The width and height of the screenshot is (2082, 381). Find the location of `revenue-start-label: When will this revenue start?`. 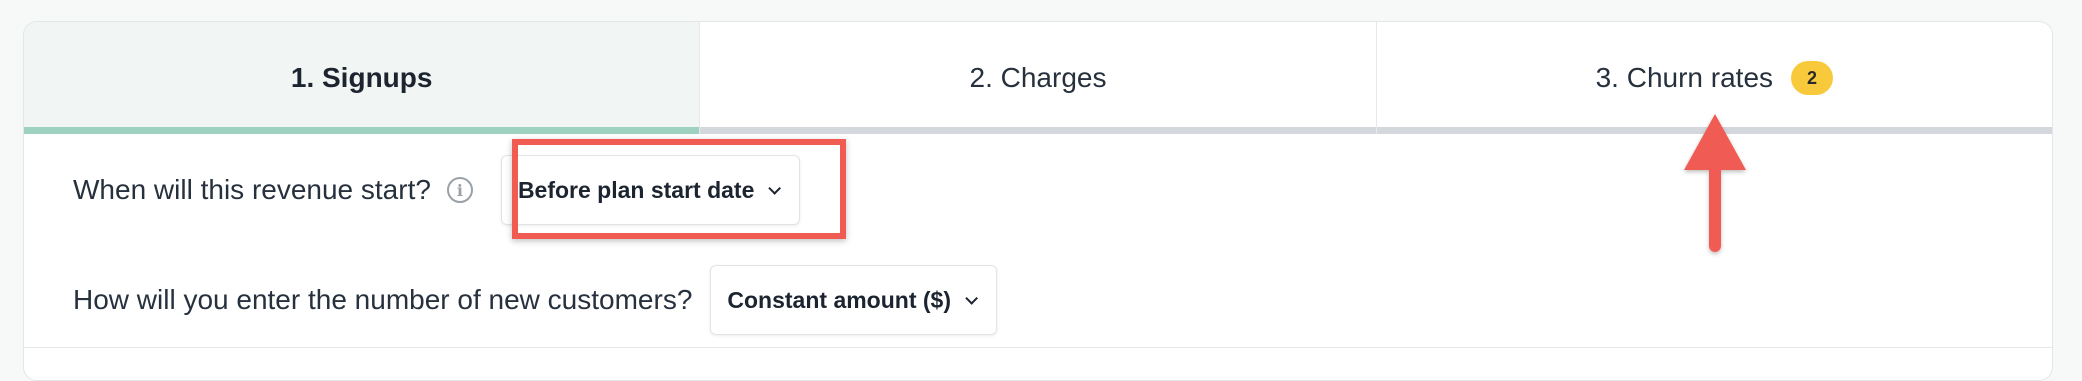

revenue-start-label: When will this revenue start? is located at coordinates (252, 189).